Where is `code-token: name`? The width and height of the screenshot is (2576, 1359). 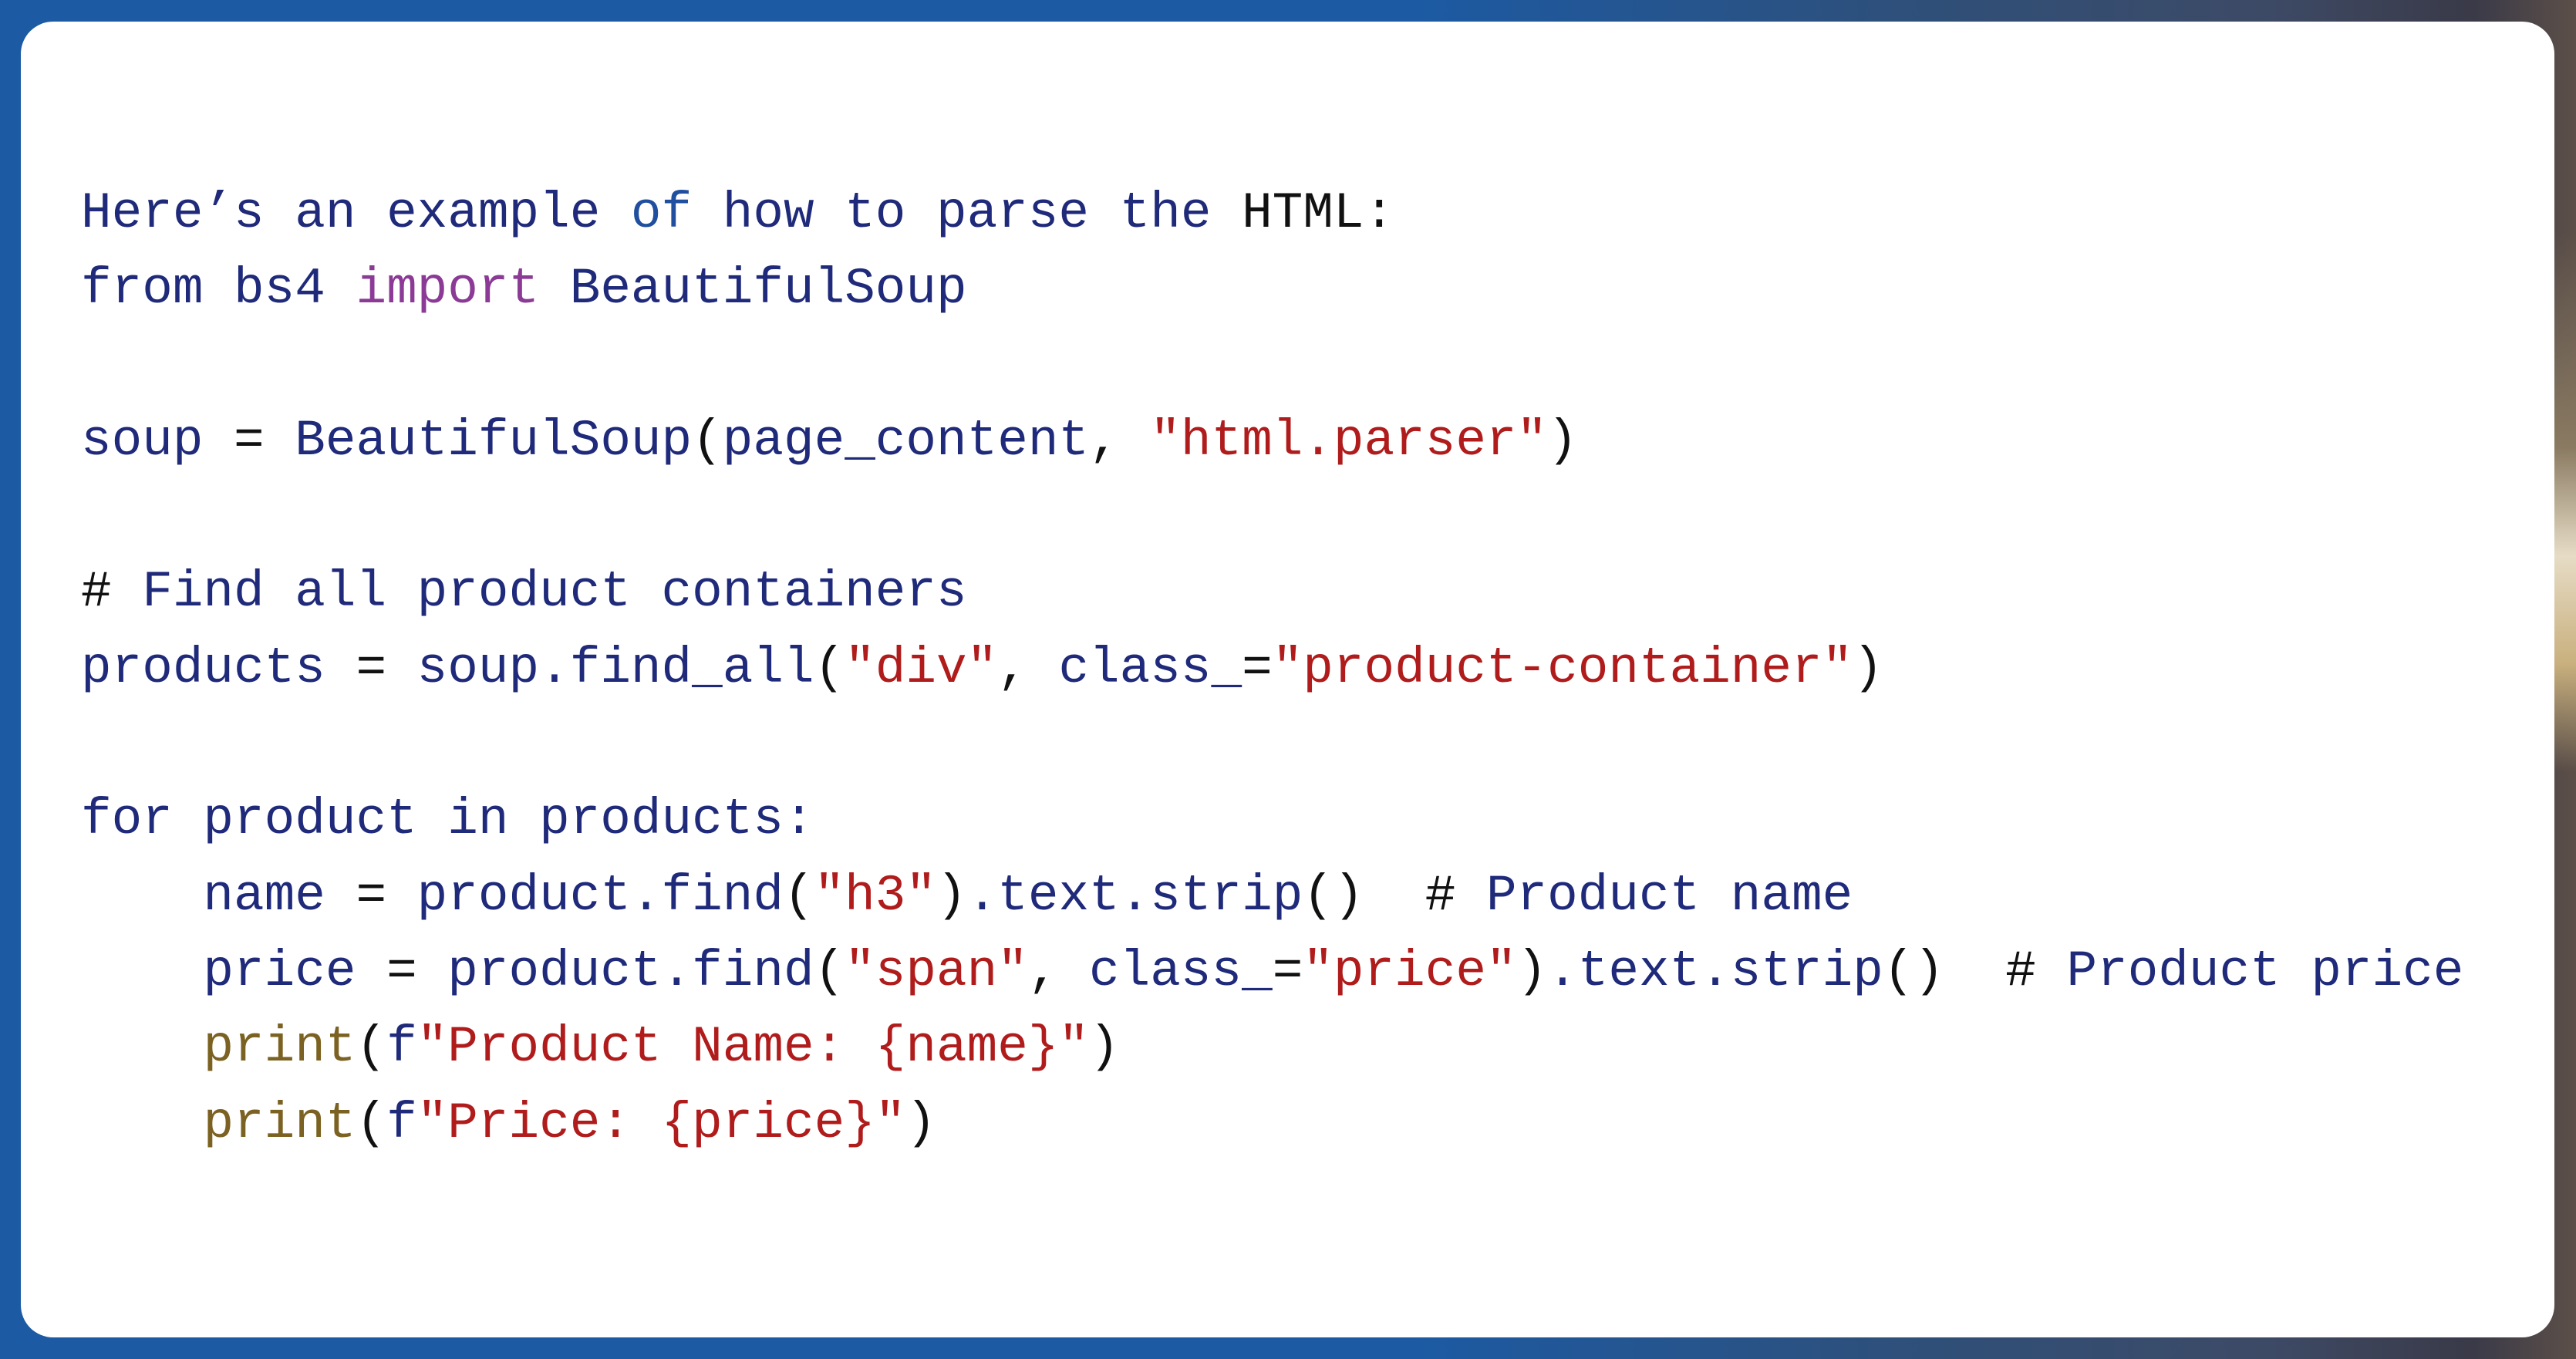
code-token: name is located at coordinates (218, 895).